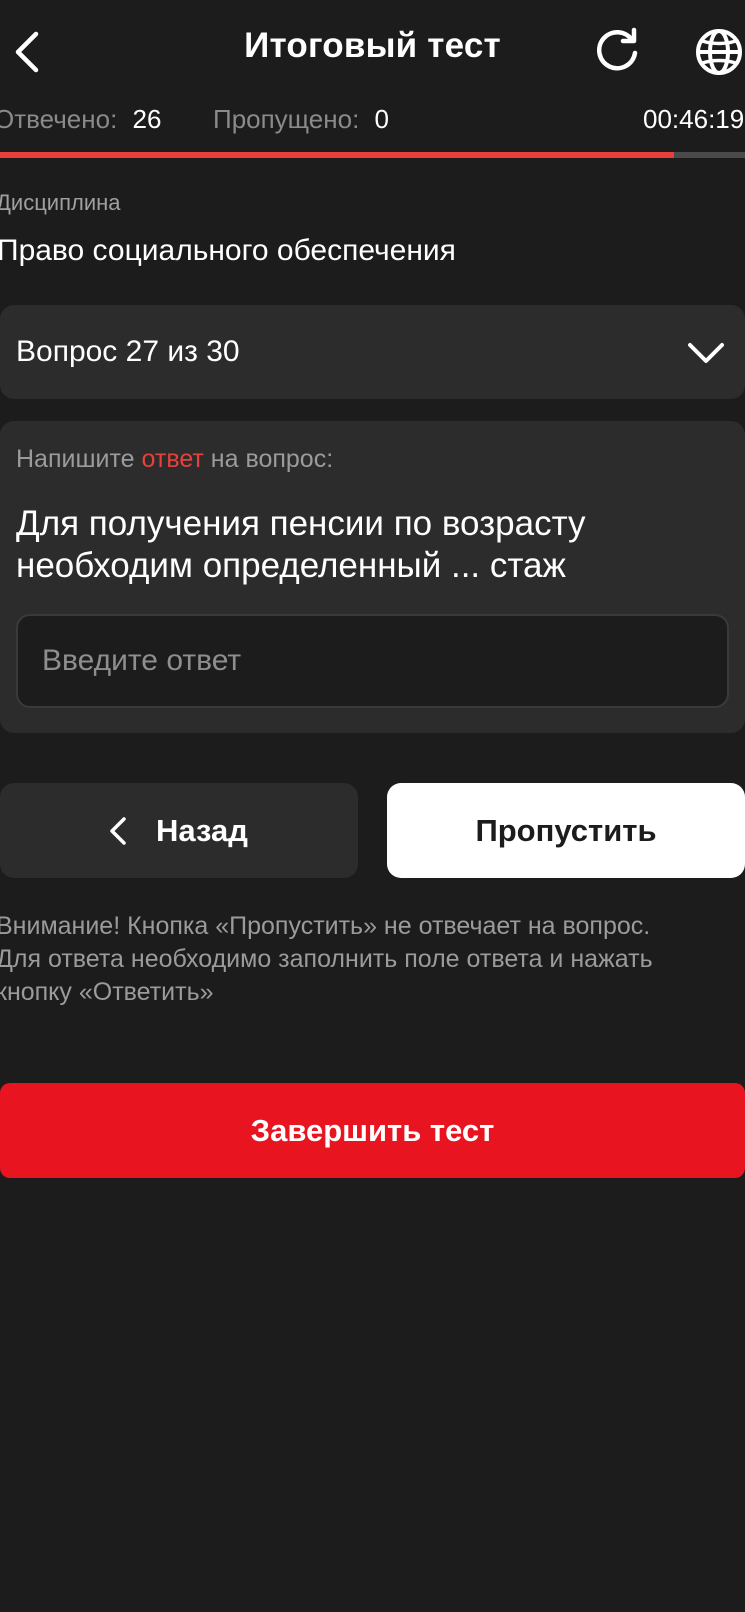  What do you see at coordinates (268, 459) in the screenshot?
I see `prompt-text-end: на вопрос:` at bounding box center [268, 459].